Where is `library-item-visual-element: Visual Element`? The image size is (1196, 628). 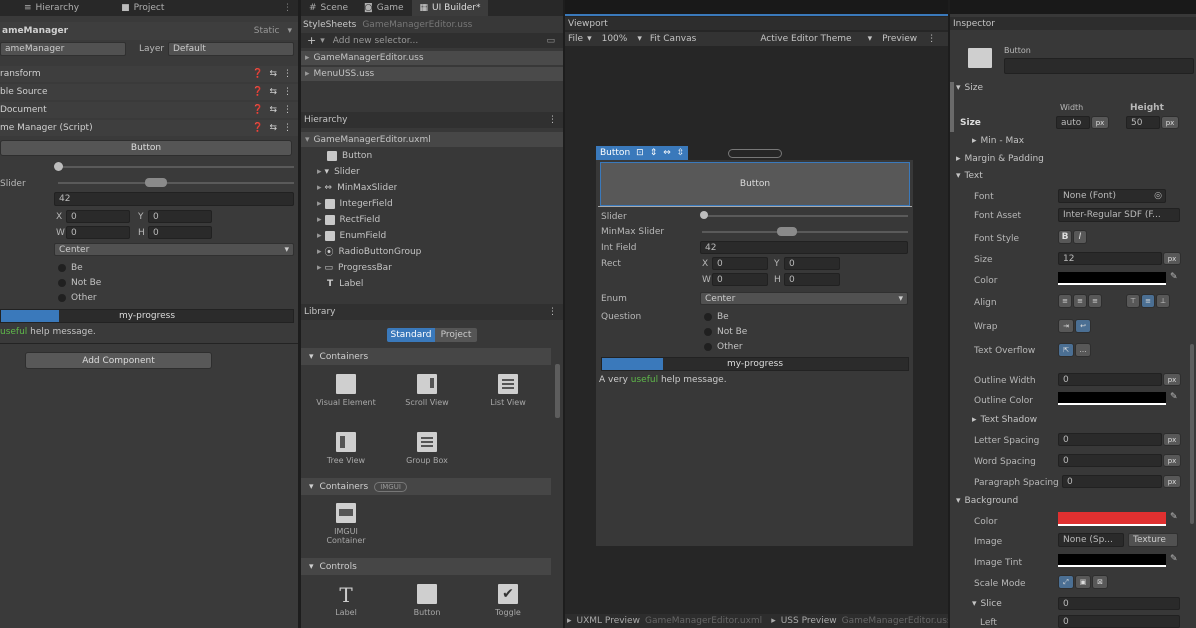 library-item-visual-element: Visual Element is located at coordinates (346, 390).